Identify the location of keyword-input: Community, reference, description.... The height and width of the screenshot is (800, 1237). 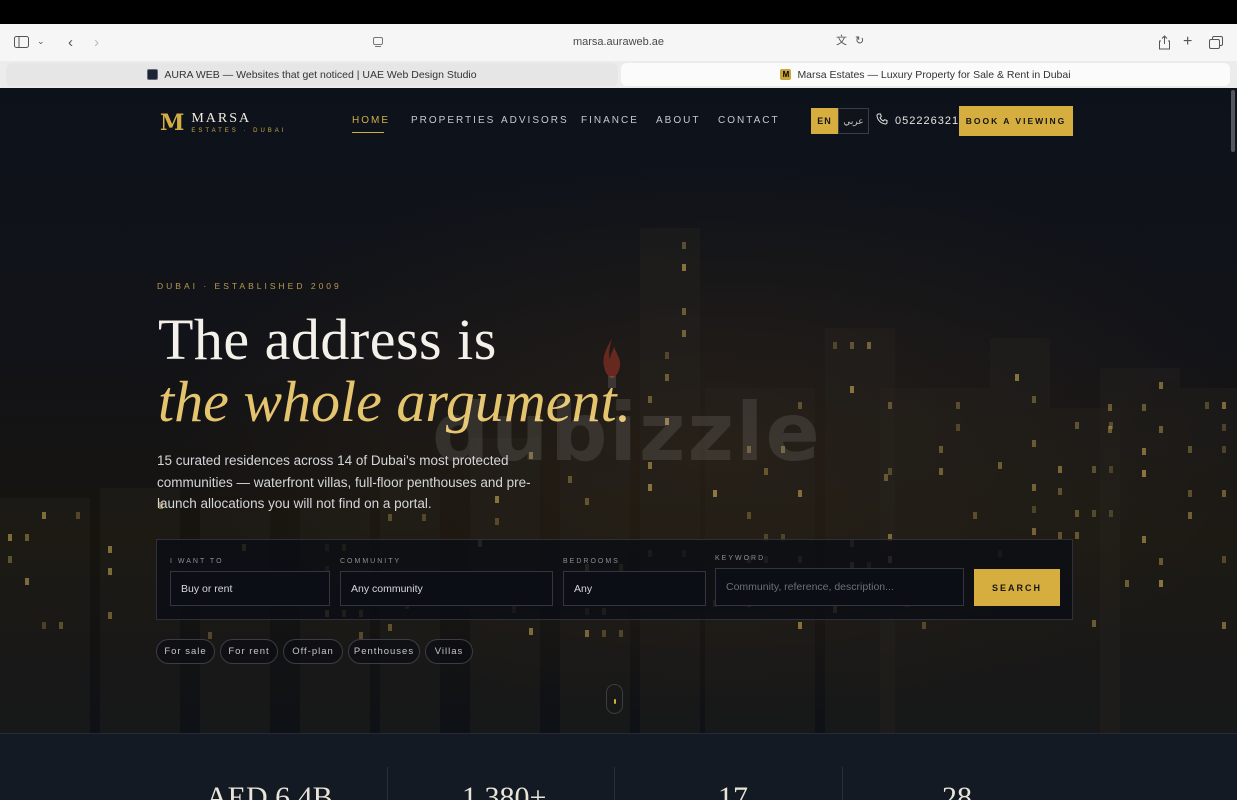
(839, 587).